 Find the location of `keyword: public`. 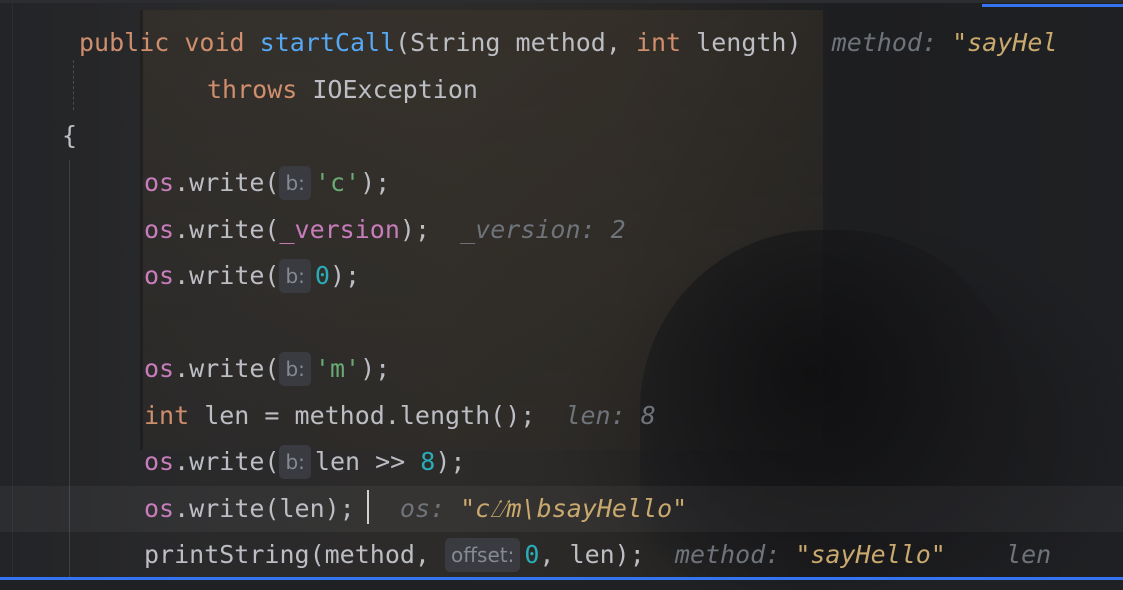

keyword: public is located at coordinates (124, 42).